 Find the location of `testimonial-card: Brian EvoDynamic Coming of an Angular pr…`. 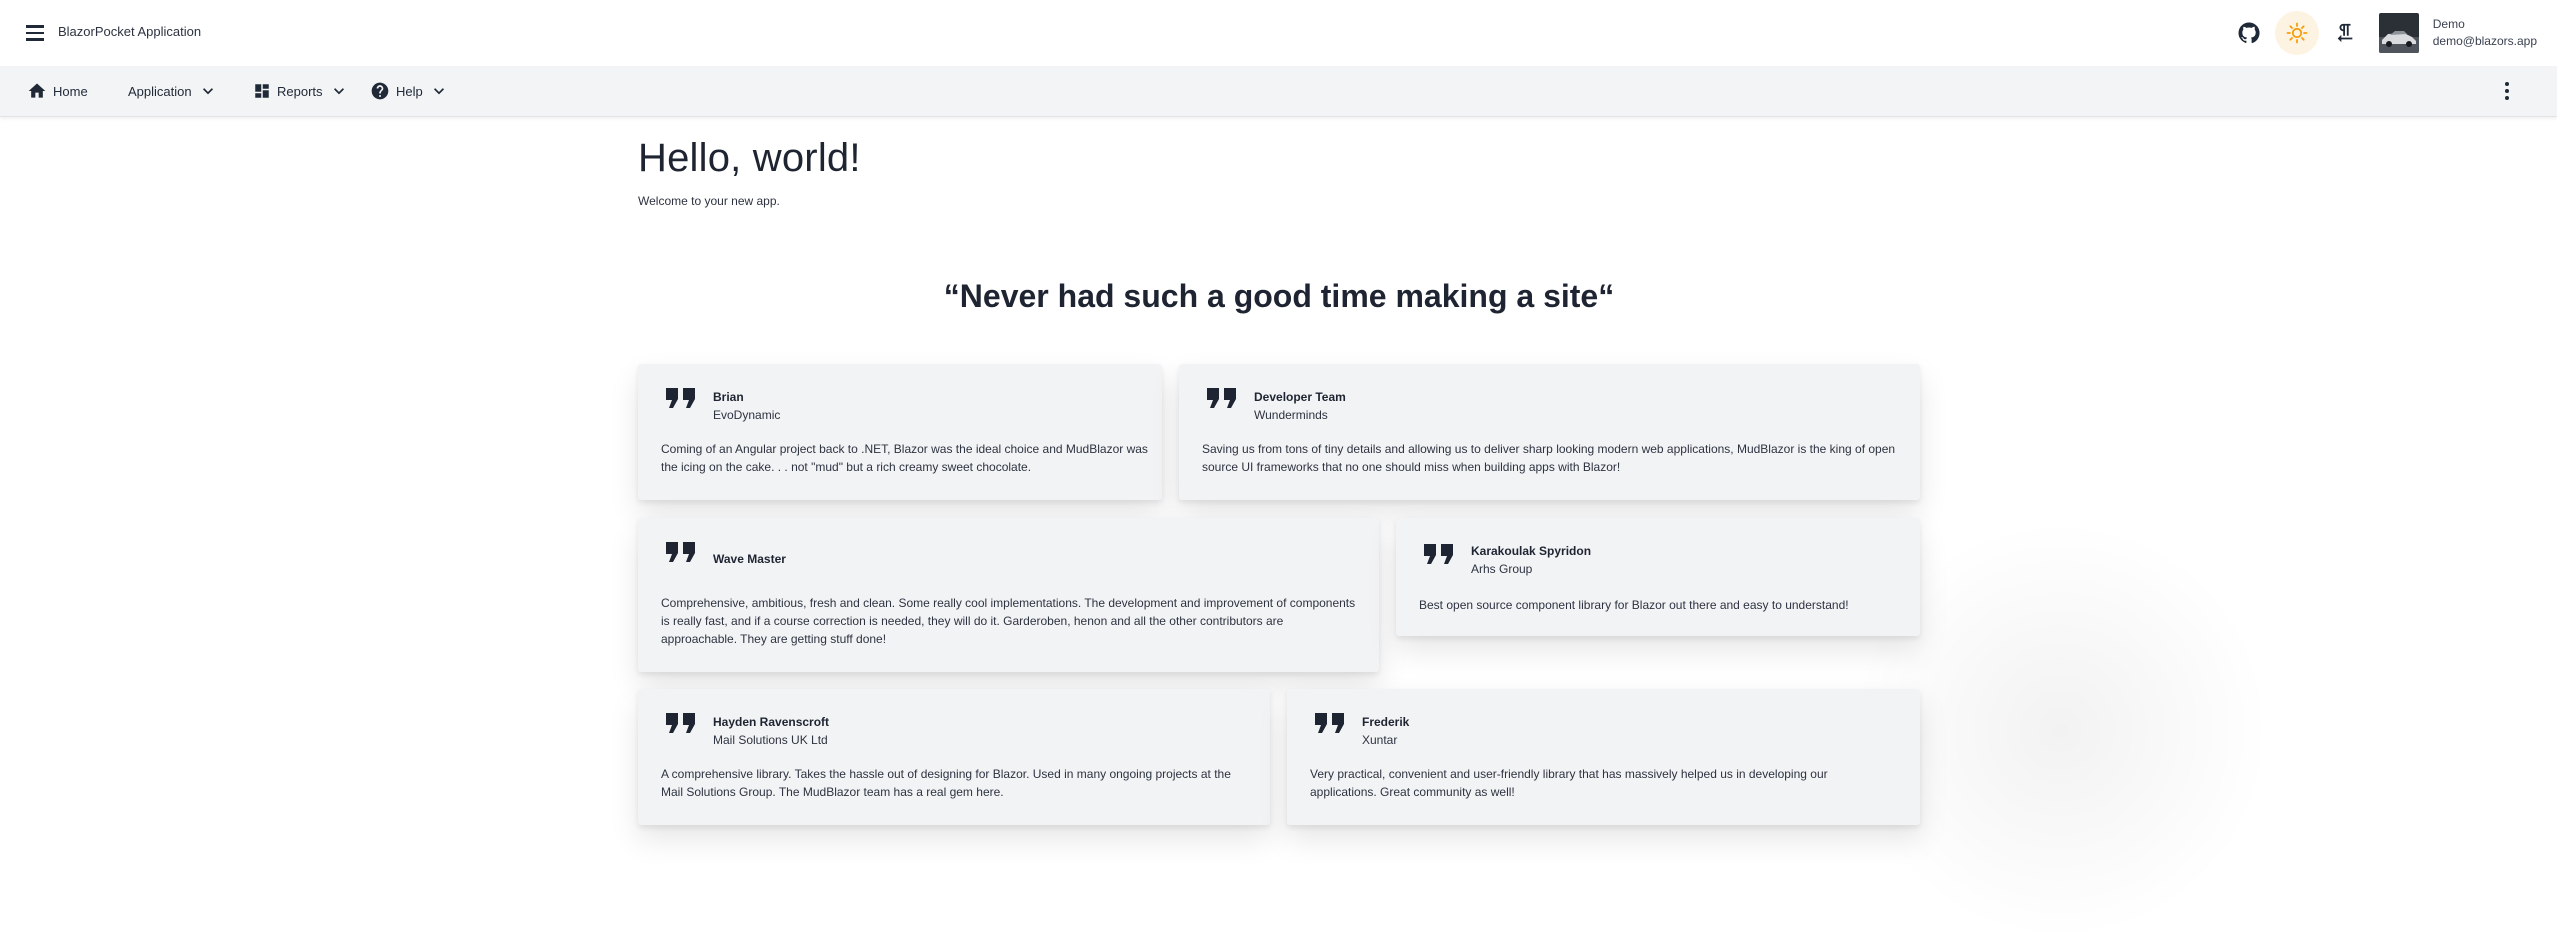

testimonial-card: Brian EvoDynamic Coming of an Angular pr… is located at coordinates (900, 432).